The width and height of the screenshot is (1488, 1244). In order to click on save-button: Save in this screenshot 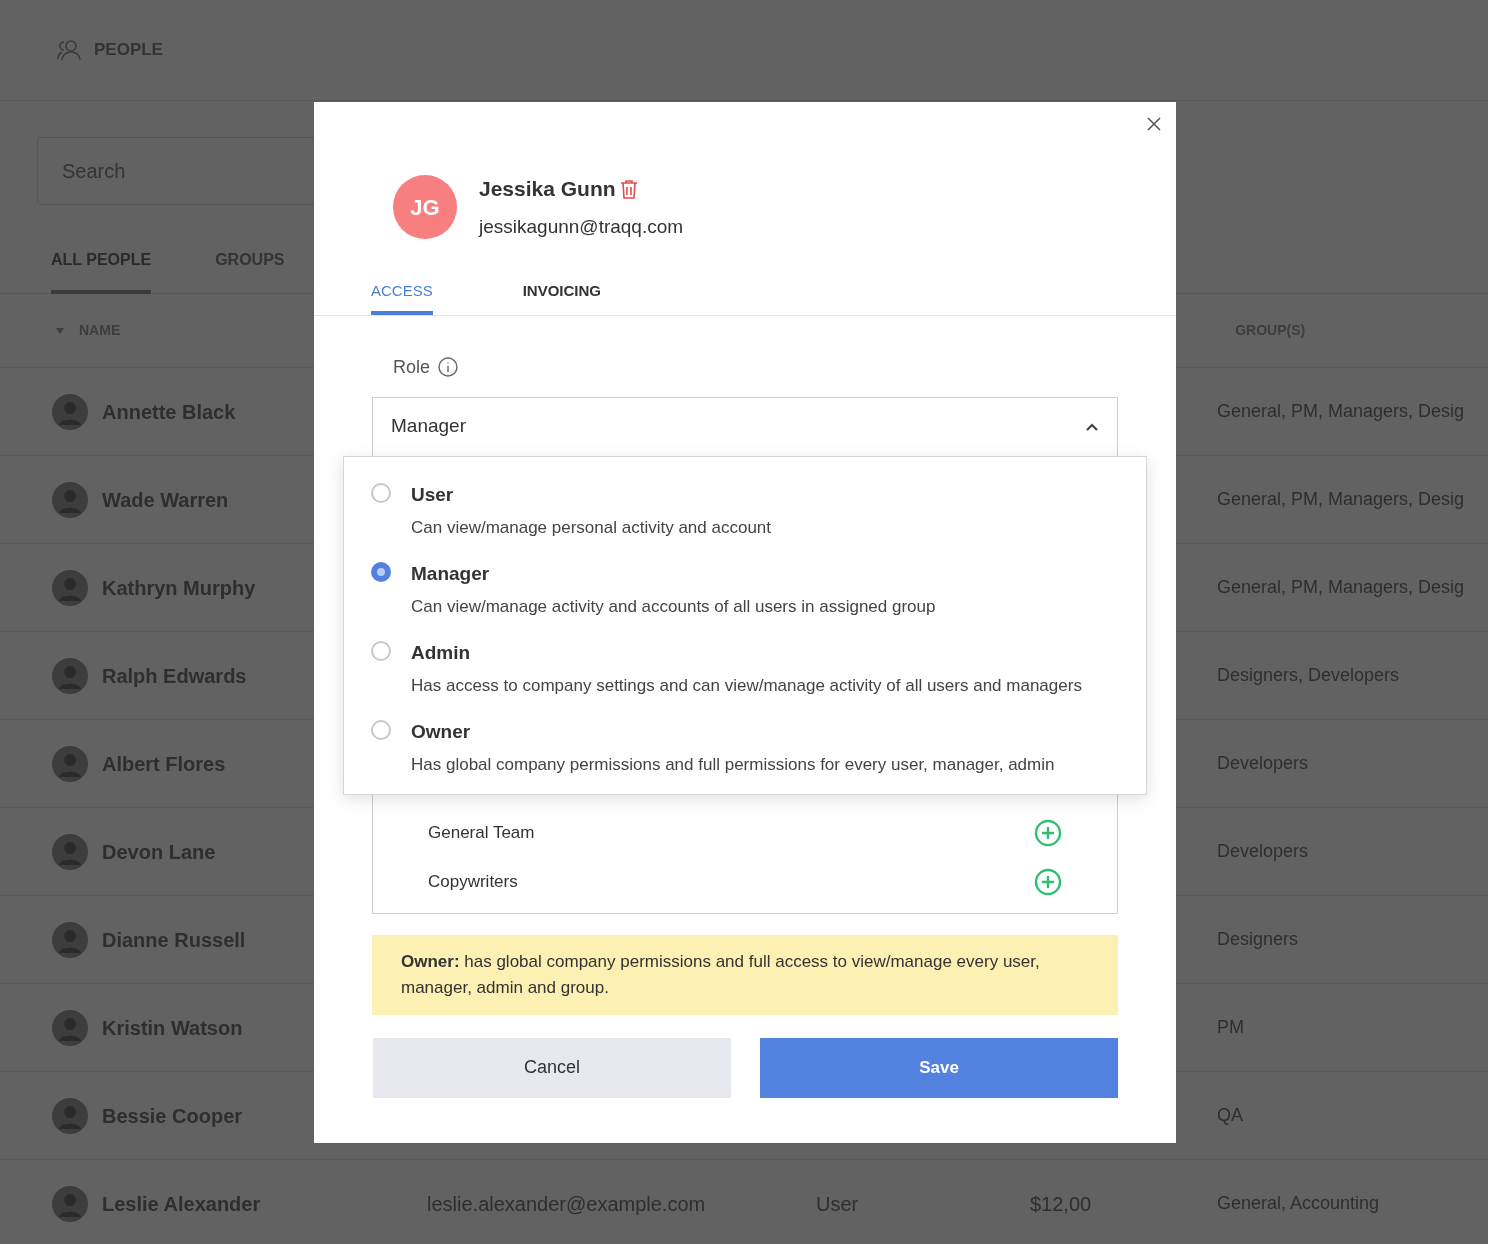, I will do `click(939, 1067)`.